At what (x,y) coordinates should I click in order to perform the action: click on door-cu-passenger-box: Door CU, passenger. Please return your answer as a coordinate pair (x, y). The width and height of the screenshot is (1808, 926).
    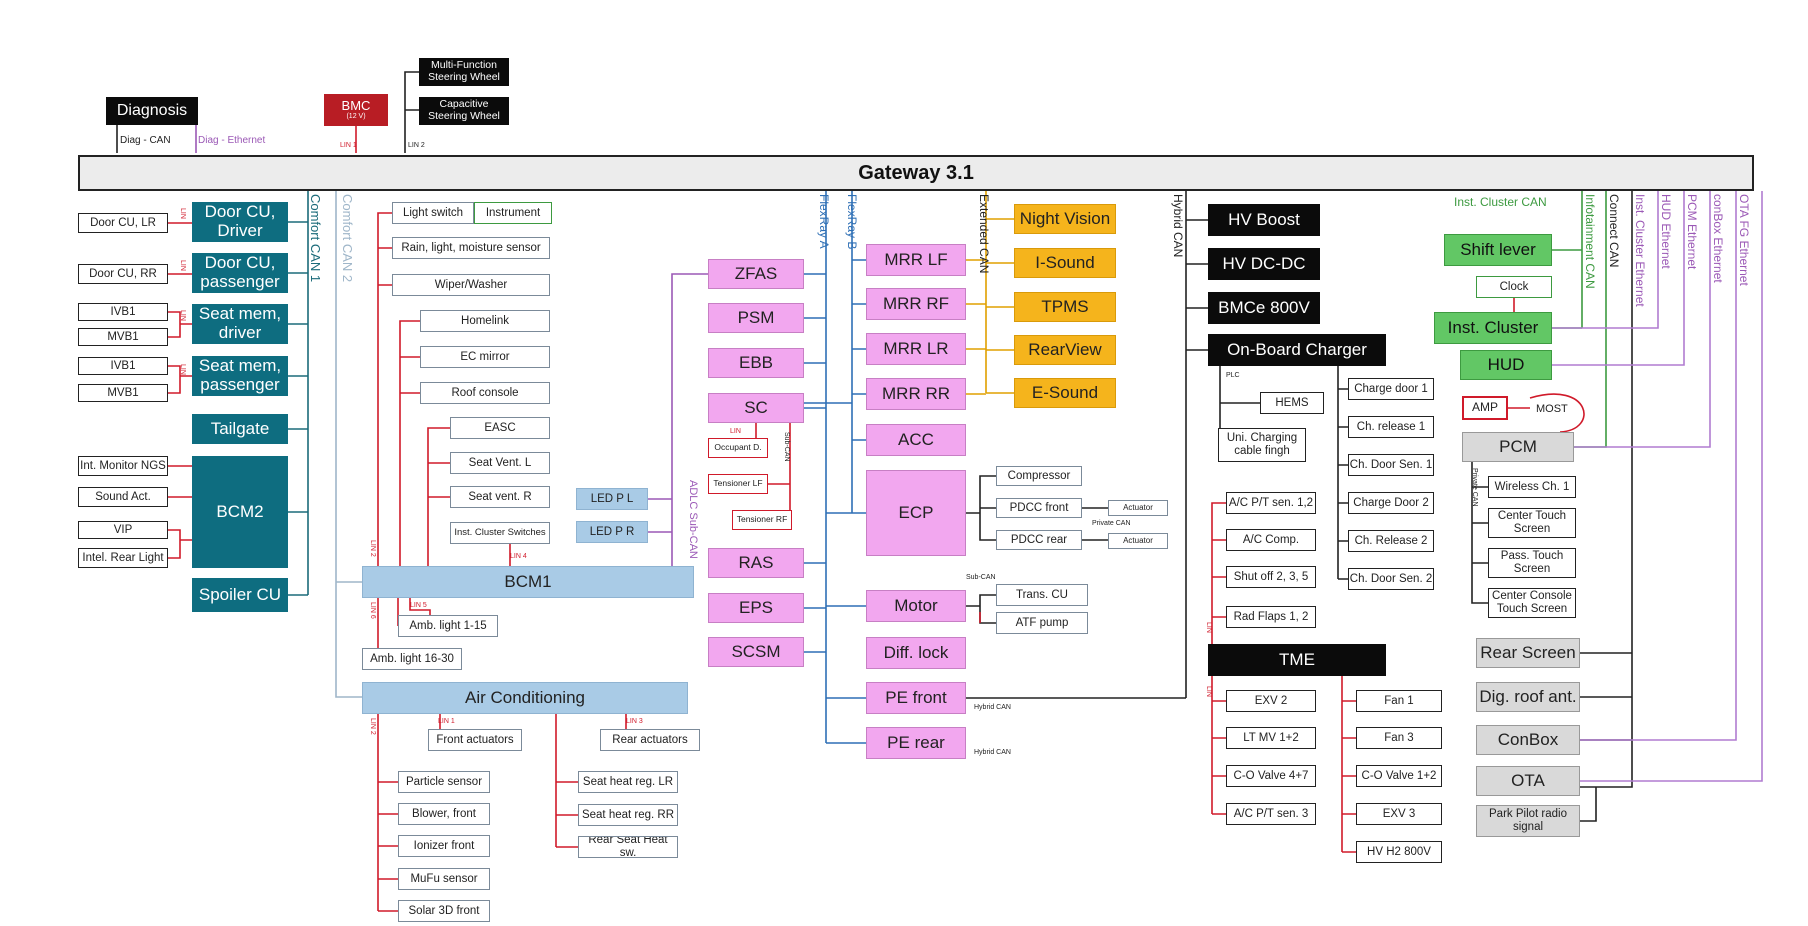
    Looking at the image, I should click on (240, 273).